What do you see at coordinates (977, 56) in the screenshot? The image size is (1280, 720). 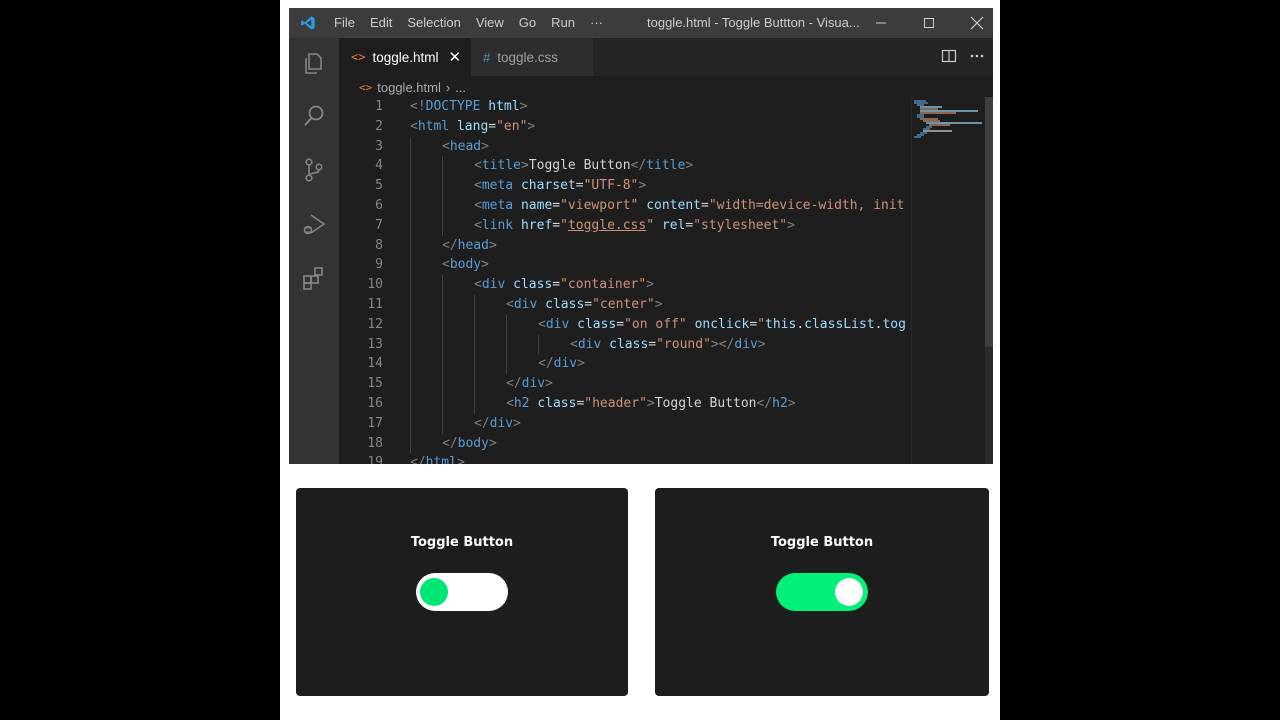 I see `more-actions-icon` at bounding box center [977, 56].